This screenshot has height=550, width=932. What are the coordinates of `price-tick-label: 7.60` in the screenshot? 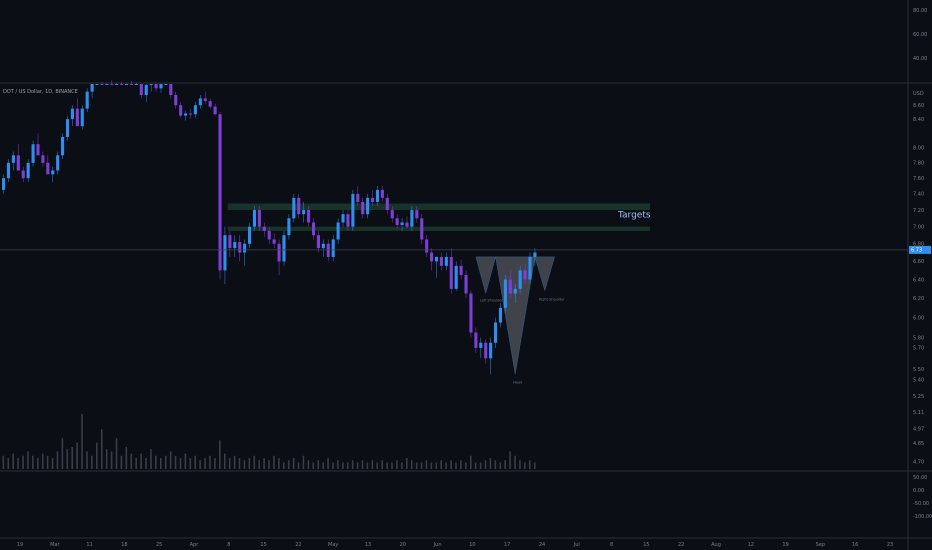 It's located at (918, 179).